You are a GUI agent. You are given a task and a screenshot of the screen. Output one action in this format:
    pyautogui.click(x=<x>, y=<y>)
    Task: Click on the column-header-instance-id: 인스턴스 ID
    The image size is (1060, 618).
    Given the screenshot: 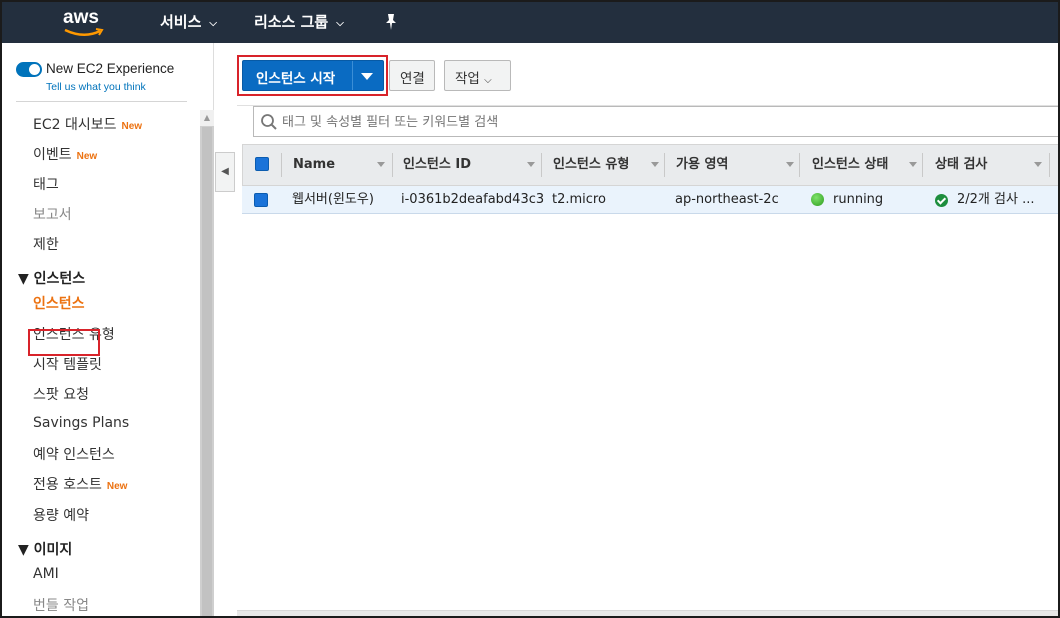 What is the action you would take?
    pyautogui.click(x=437, y=165)
    